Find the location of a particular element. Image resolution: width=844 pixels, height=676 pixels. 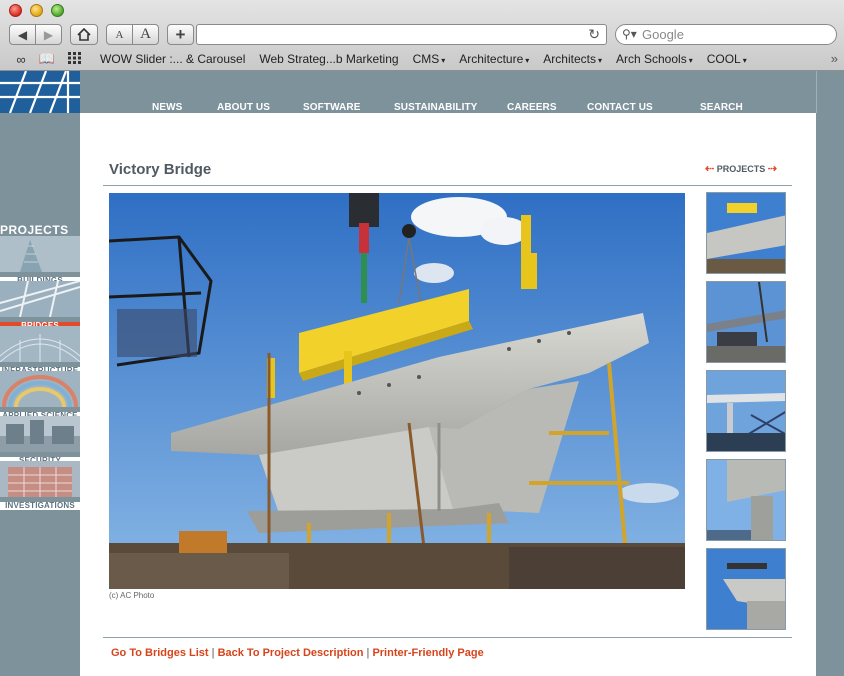

sidebar-item-label: INVESTIGATIONS is located at coordinates (40, 506).